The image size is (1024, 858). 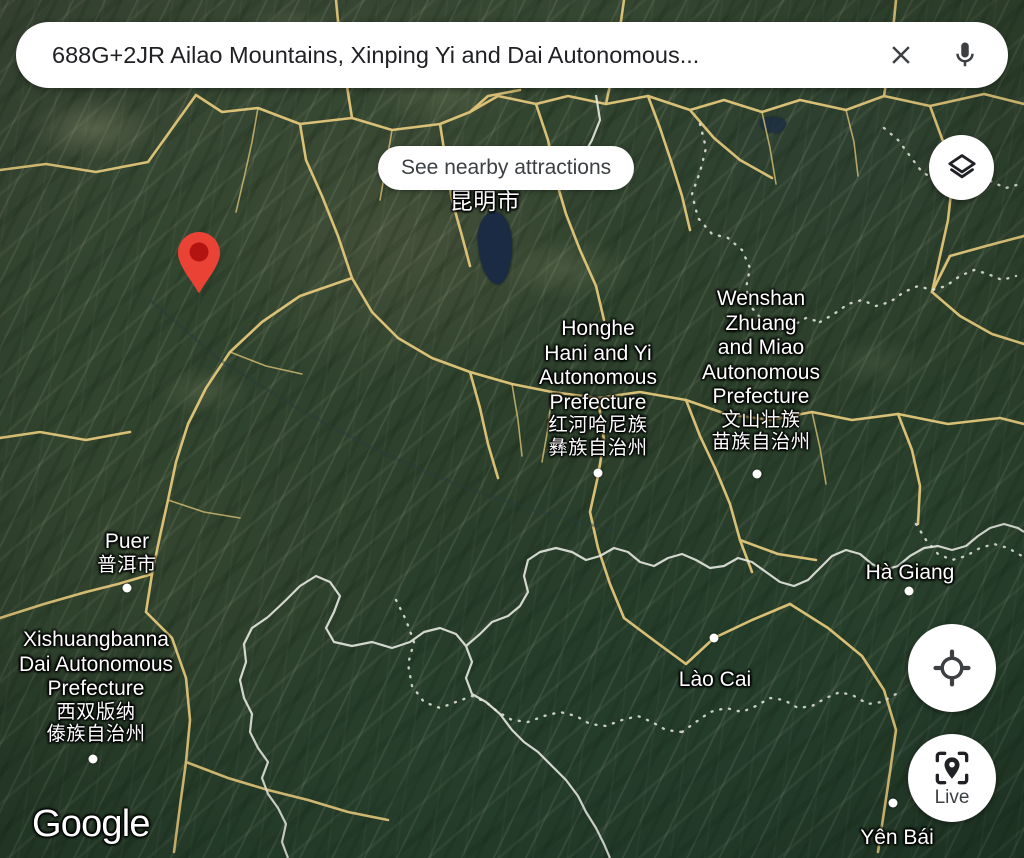 I want to click on layers-icon, so click(x=961, y=165).